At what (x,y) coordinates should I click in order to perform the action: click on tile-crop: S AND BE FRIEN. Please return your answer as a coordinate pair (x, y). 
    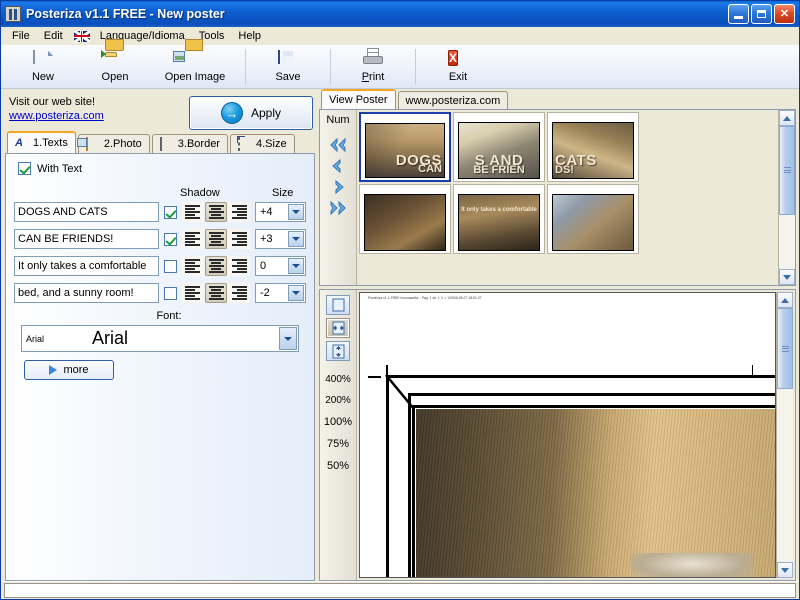
    Looking at the image, I should click on (499, 150).